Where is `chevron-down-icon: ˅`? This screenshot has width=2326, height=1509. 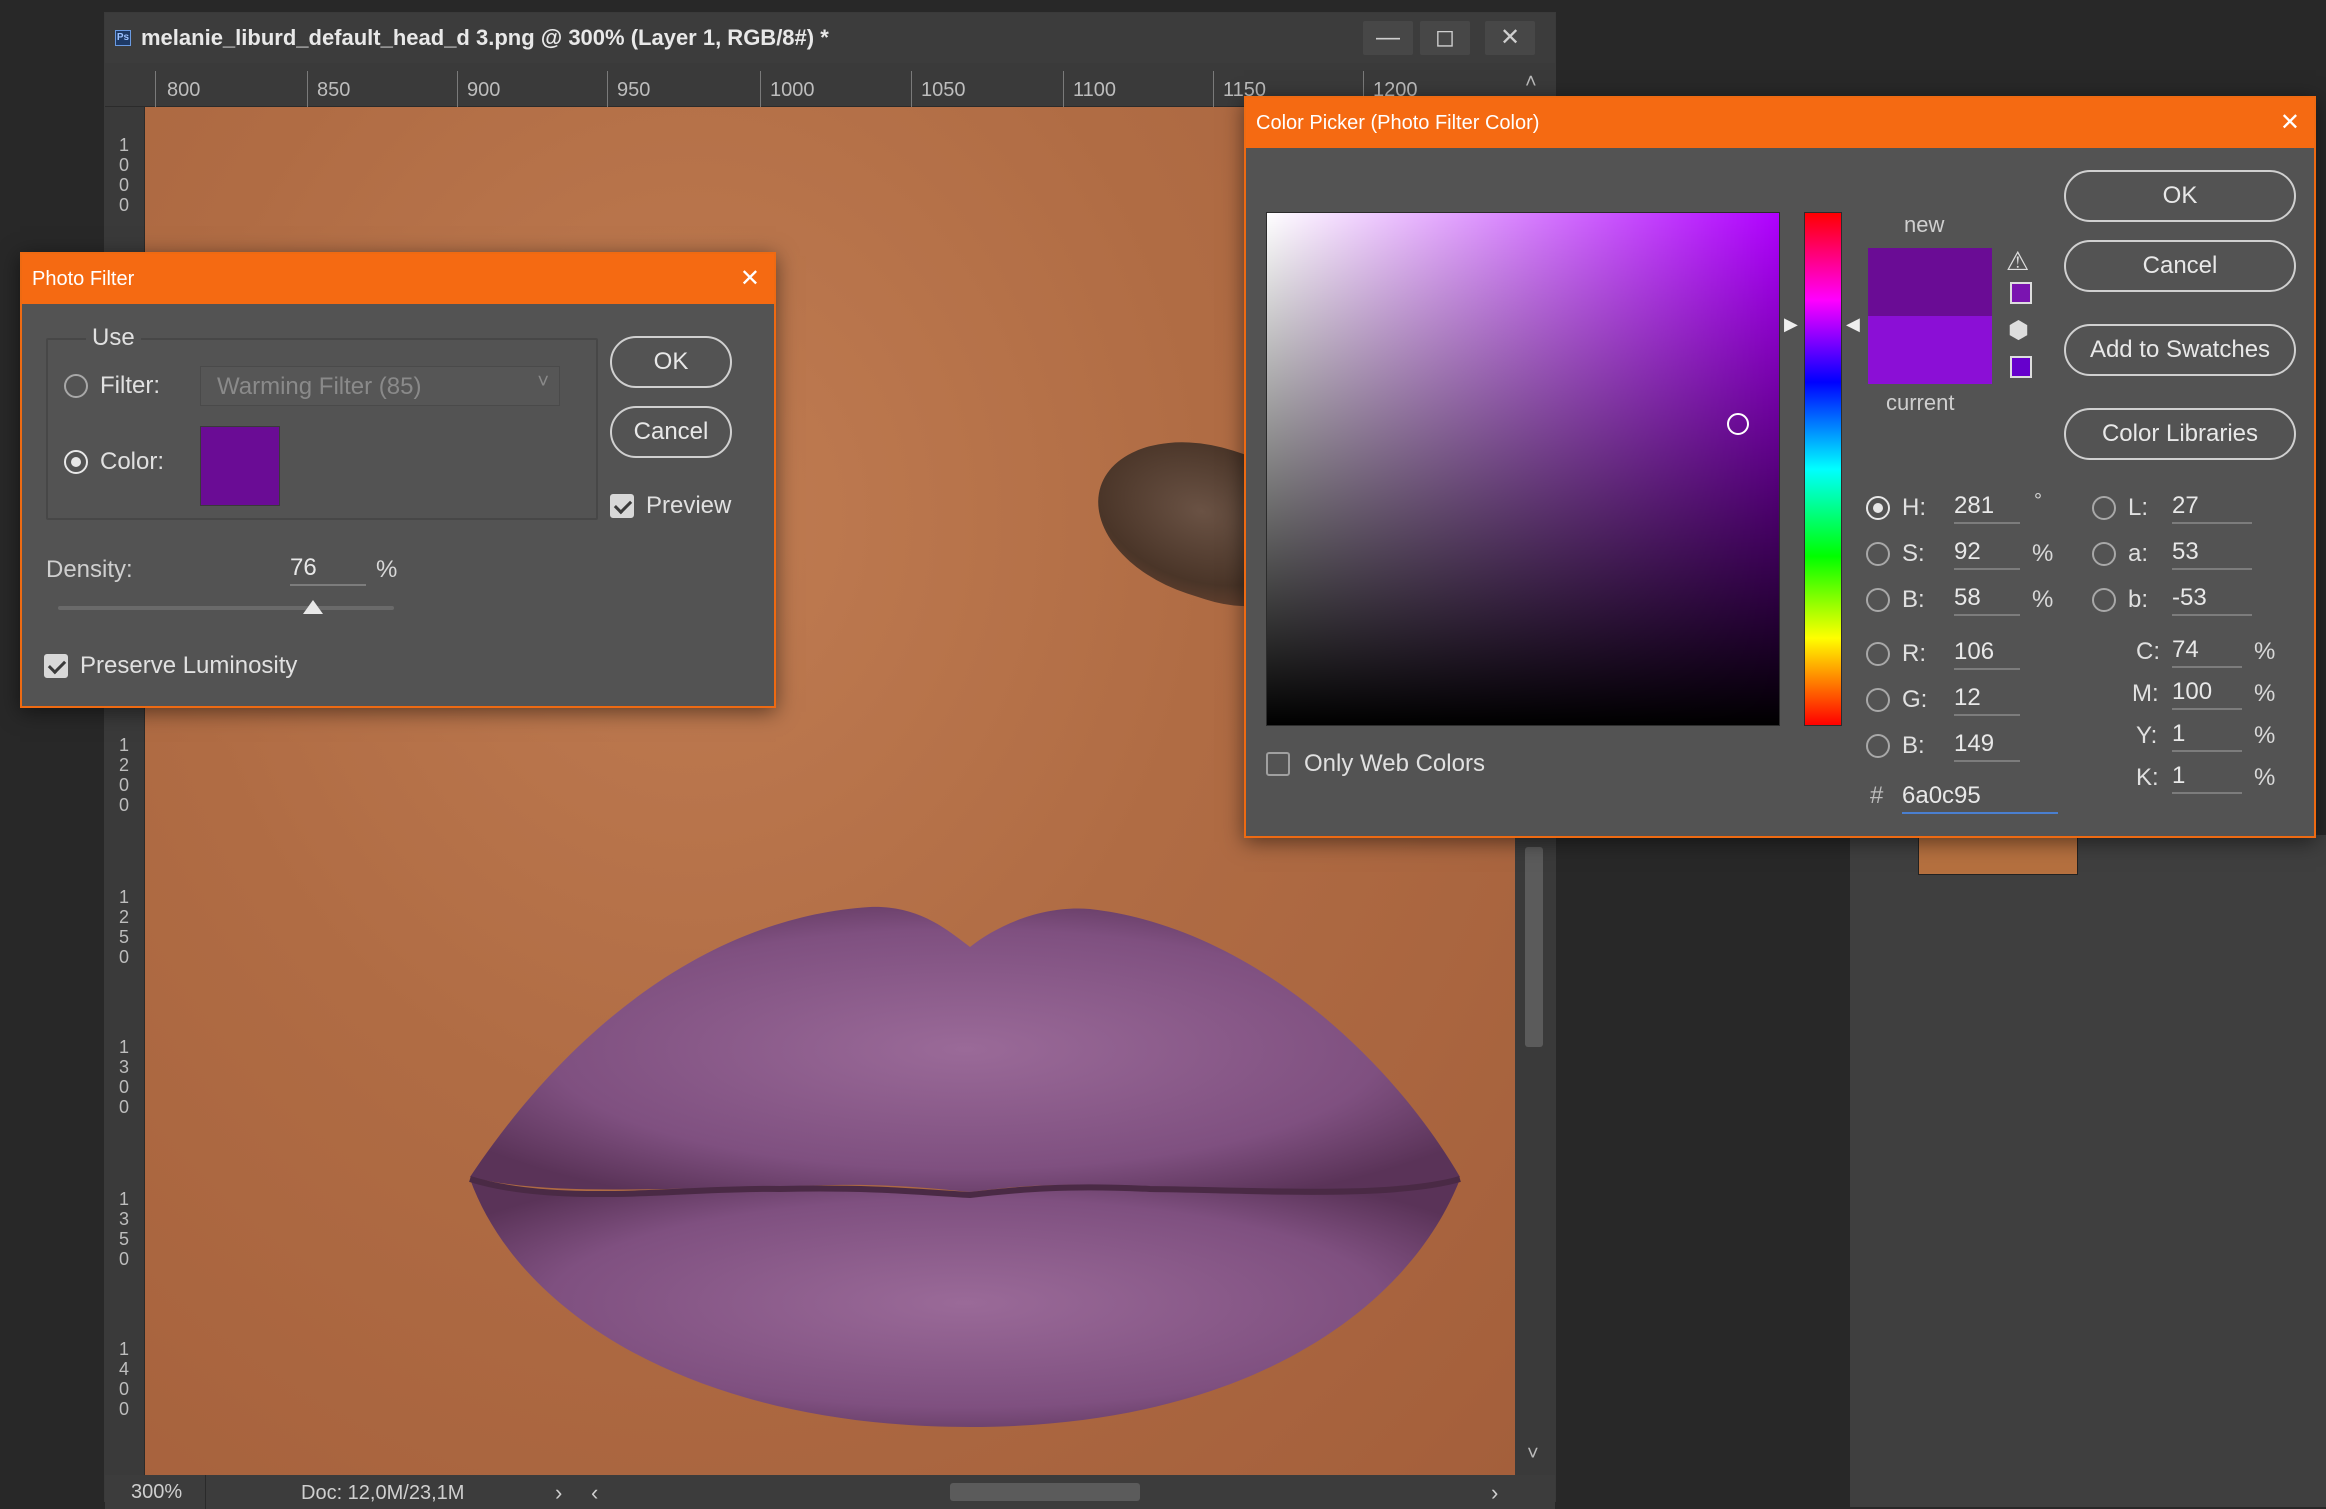 chevron-down-icon: ˅ is located at coordinates (543, 382).